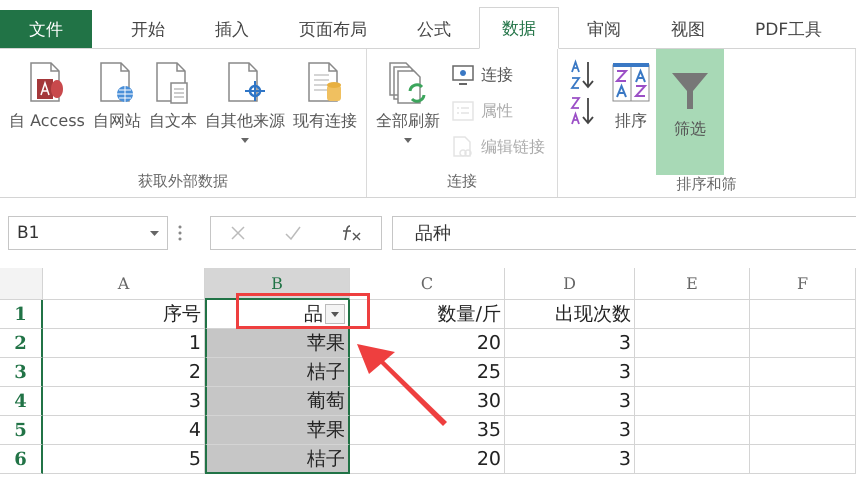  I want to click on ribbon-button: 自文本, so click(173, 112).